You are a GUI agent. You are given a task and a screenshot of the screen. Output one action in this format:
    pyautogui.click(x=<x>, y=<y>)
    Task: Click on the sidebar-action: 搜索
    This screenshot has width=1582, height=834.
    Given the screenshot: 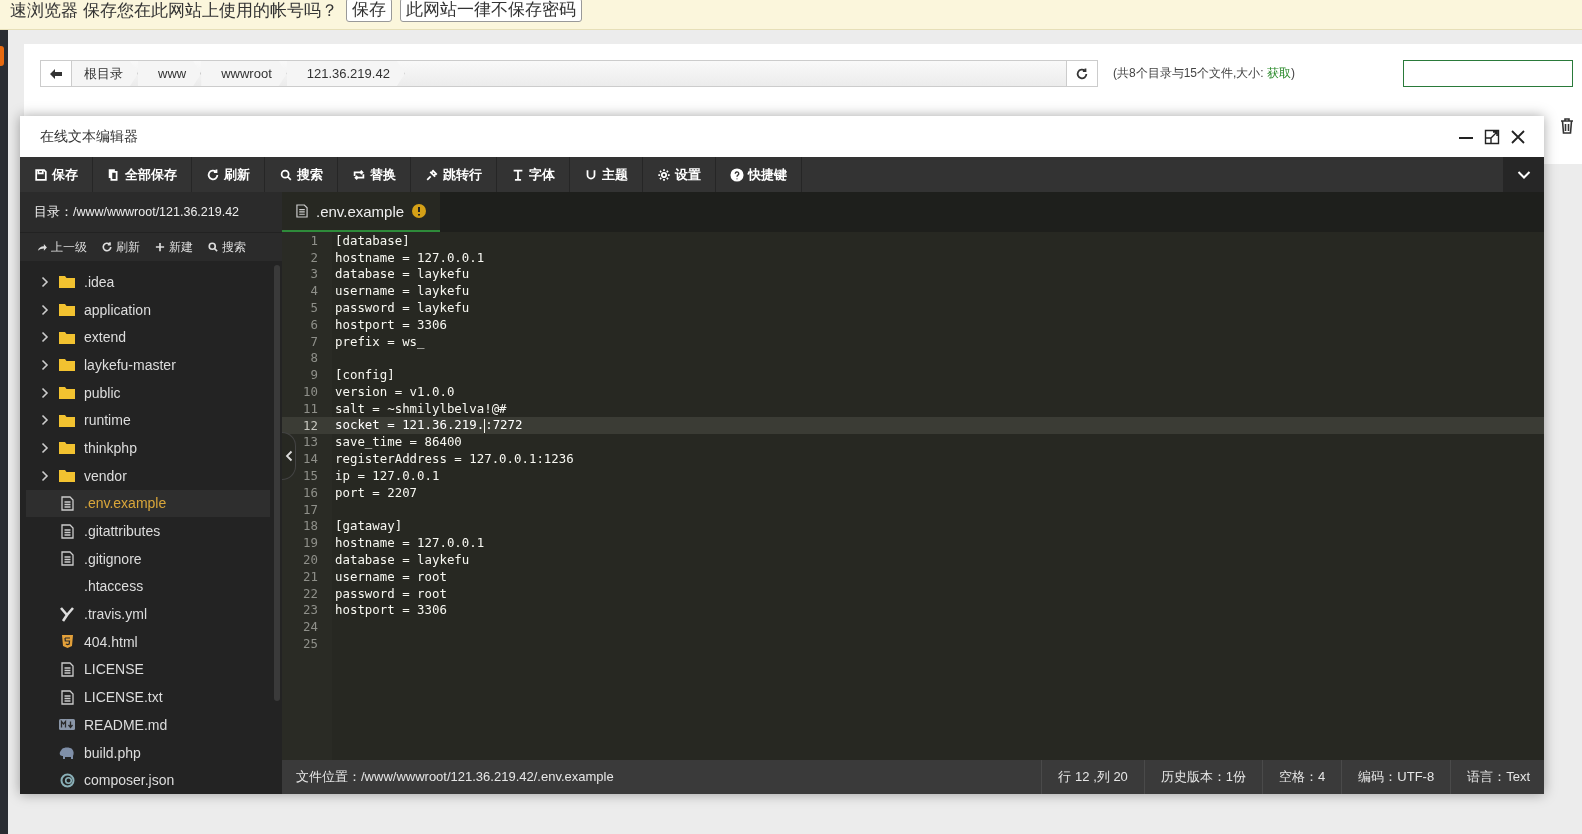 What is the action you would take?
    pyautogui.click(x=226, y=247)
    